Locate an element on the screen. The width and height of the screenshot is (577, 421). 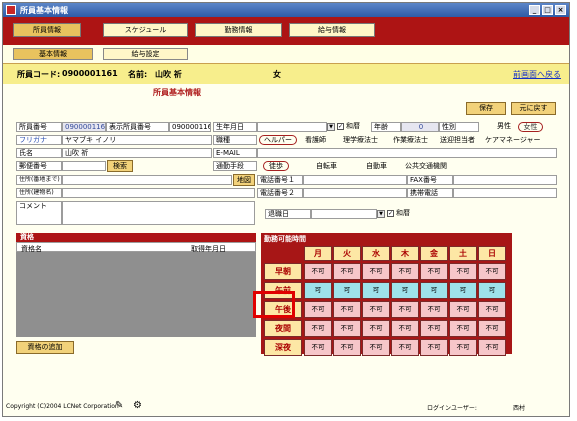
phone1-field is located at coordinates (355, 180).